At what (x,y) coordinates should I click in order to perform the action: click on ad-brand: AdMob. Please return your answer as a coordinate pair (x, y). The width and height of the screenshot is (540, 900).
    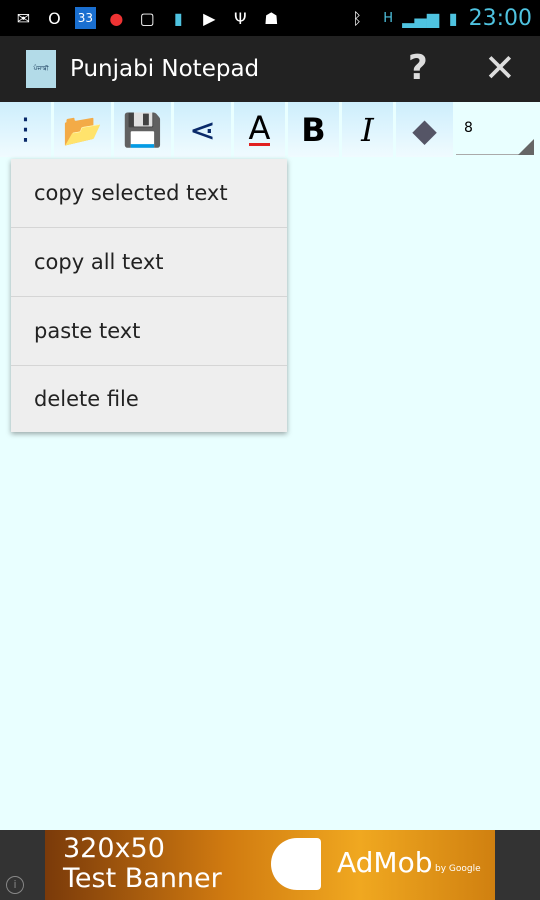
    Looking at the image, I should click on (385, 862).